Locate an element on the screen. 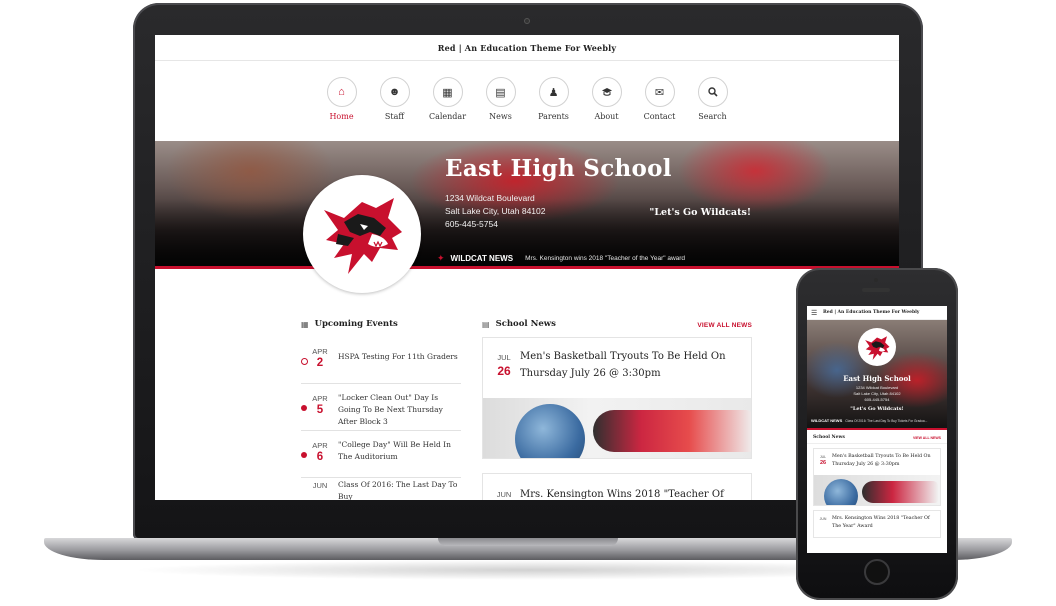 The height and width of the screenshot is (606, 1056). phone-news-image-basketball is located at coordinates (877, 490).